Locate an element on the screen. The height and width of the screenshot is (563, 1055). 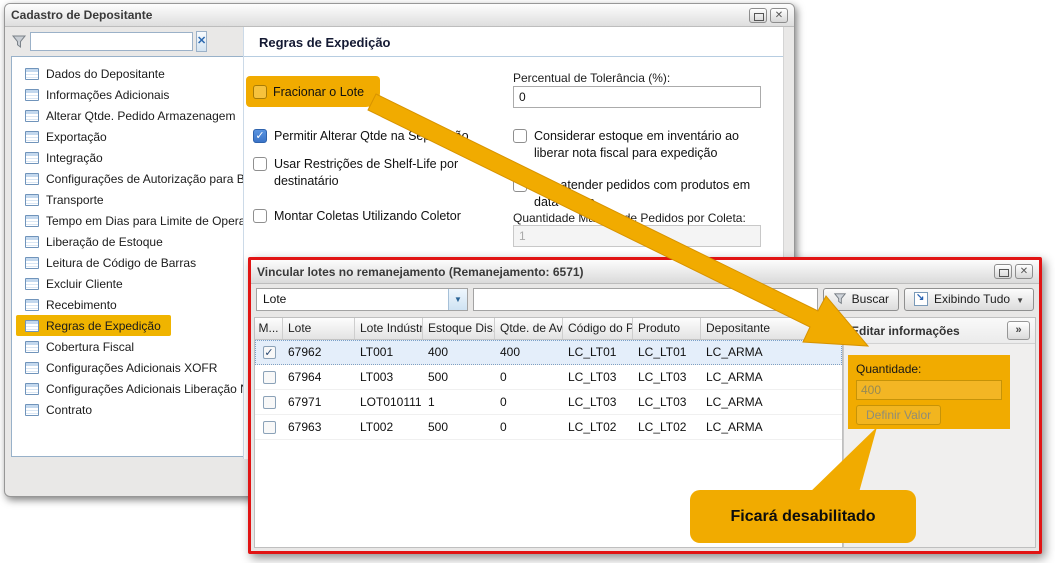
clear-filter-icon is located at coordinates (202, 41).